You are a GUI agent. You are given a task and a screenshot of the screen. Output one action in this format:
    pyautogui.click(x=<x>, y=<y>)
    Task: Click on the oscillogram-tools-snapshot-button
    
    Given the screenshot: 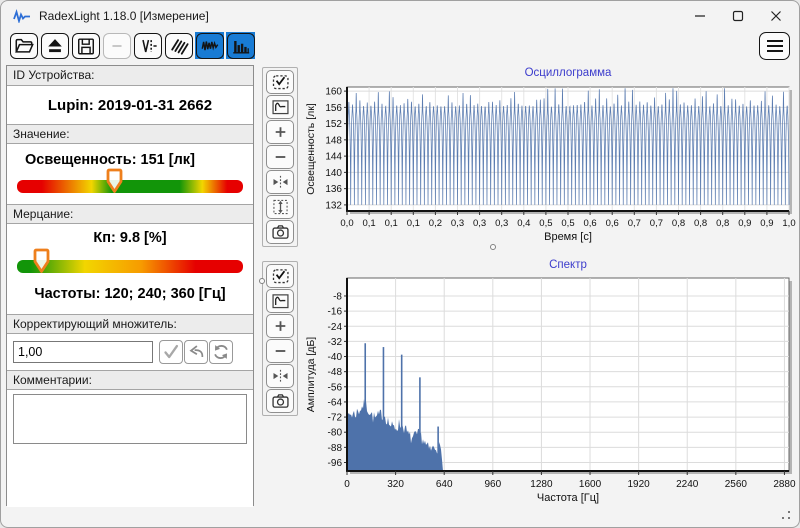 What is the action you would take?
    pyautogui.click(x=280, y=232)
    